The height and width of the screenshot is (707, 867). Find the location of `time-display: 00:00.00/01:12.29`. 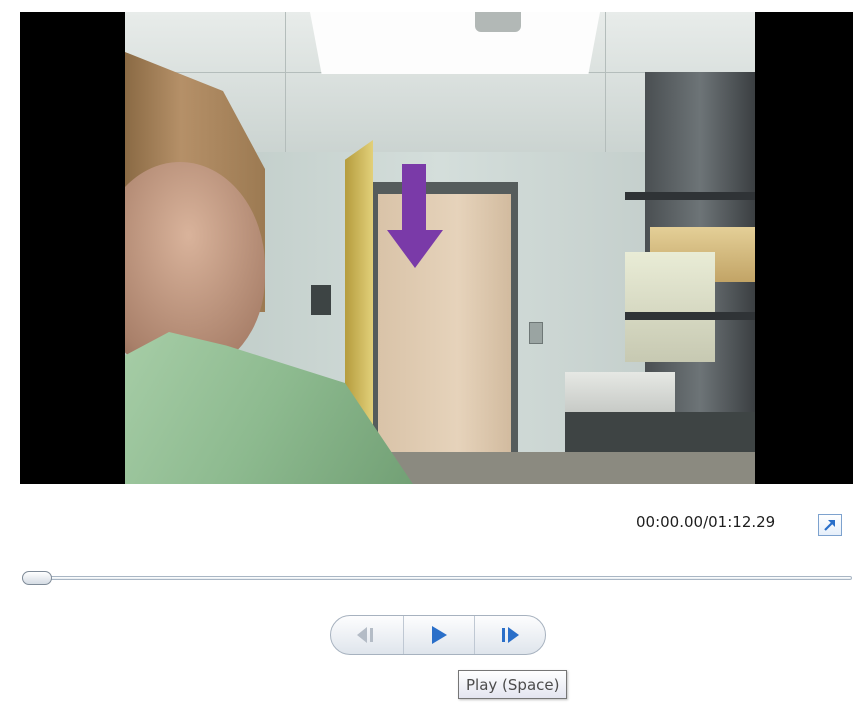

time-display: 00:00.00/01:12.29 is located at coordinates (706, 522).